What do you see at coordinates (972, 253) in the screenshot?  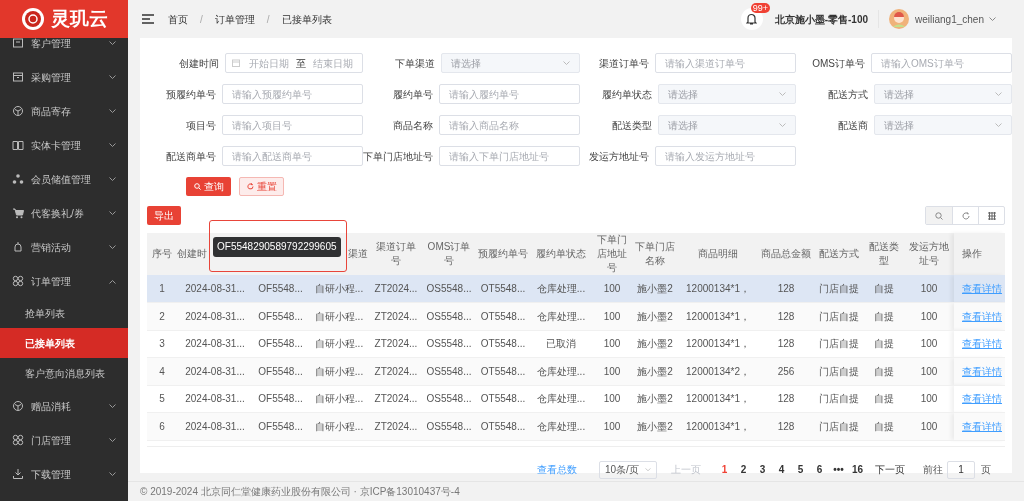 I see `column-header: 操作` at bounding box center [972, 253].